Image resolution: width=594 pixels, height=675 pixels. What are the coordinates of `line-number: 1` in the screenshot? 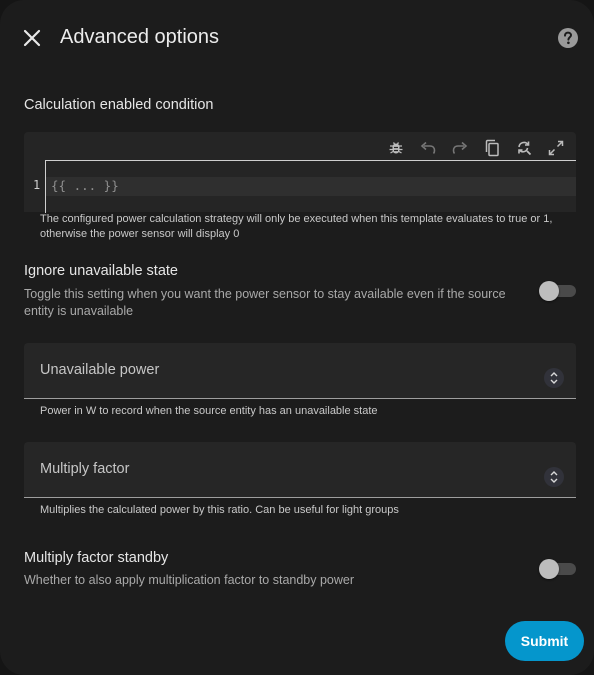 It's located at (37, 185).